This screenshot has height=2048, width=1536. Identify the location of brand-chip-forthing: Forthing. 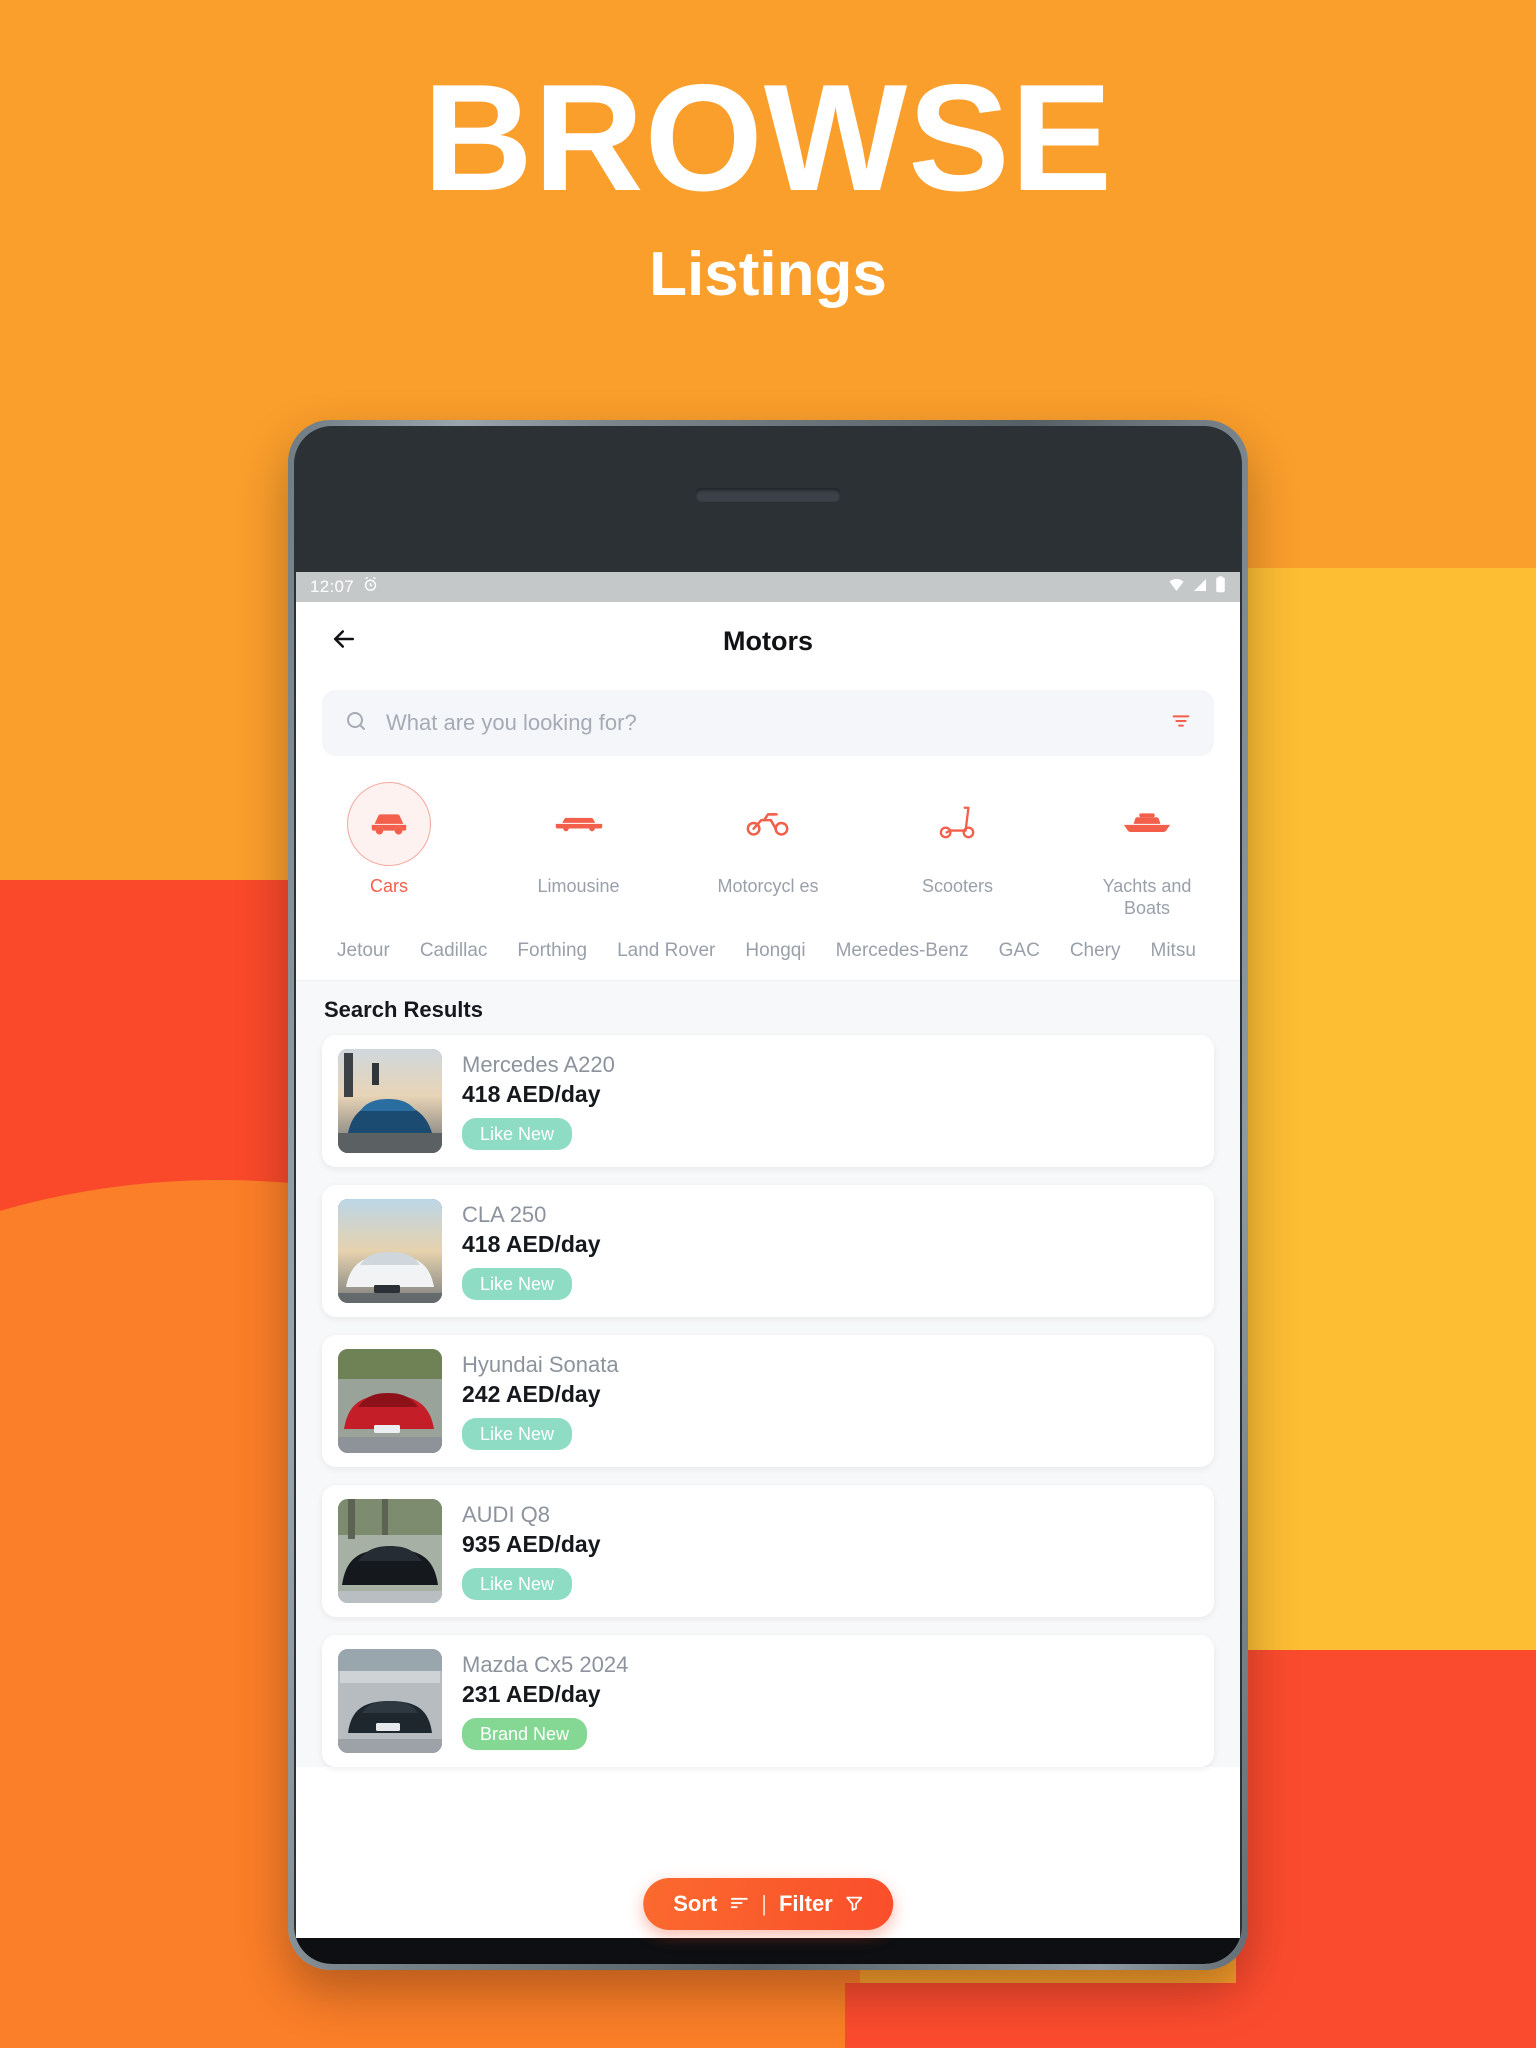
(552, 951).